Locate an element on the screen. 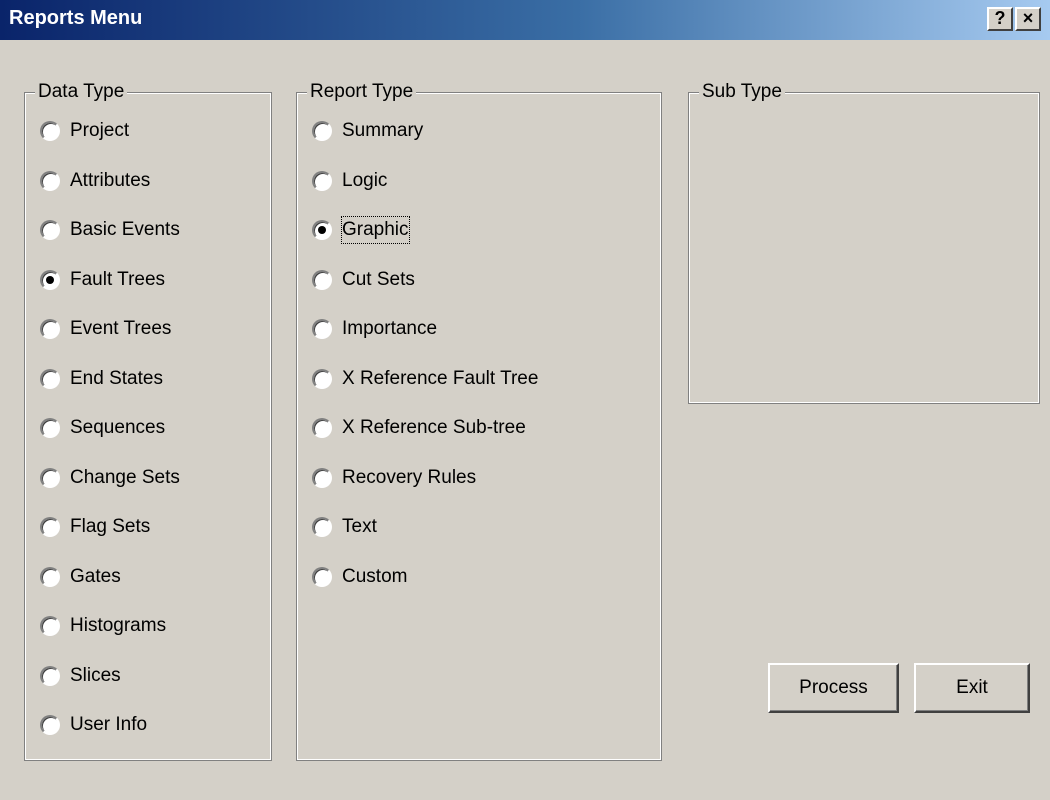 Image resolution: width=1050 pixels, height=800 pixels. exit-button: Exit is located at coordinates (972, 688).